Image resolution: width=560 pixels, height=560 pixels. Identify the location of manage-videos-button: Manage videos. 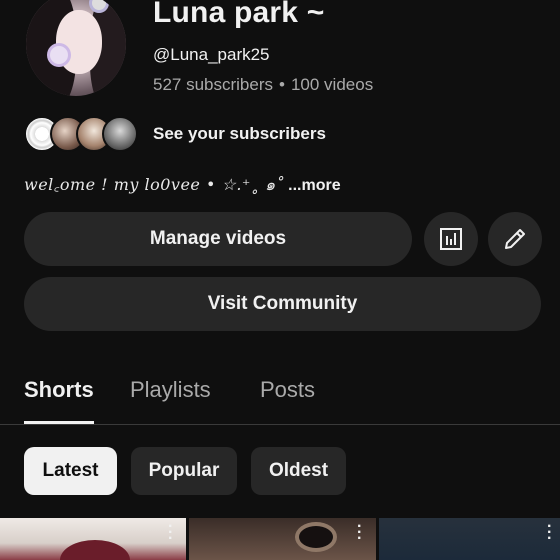
(218, 239).